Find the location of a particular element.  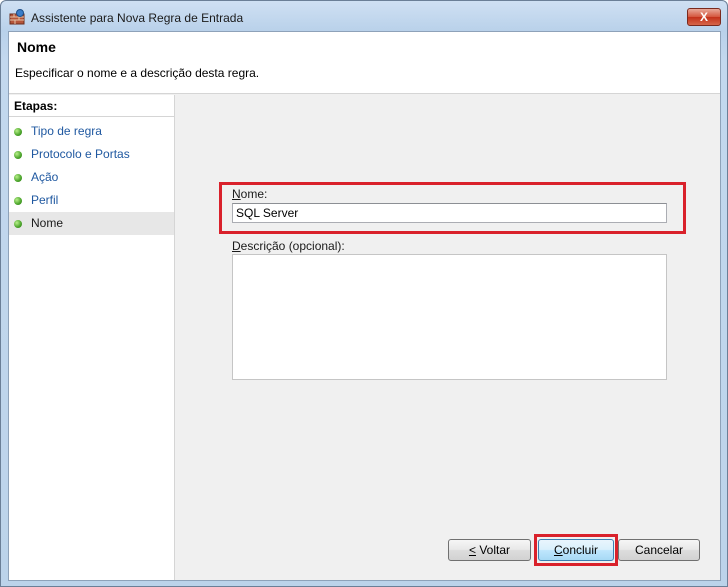

cancel-button: Cancelar is located at coordinates (659, 550).